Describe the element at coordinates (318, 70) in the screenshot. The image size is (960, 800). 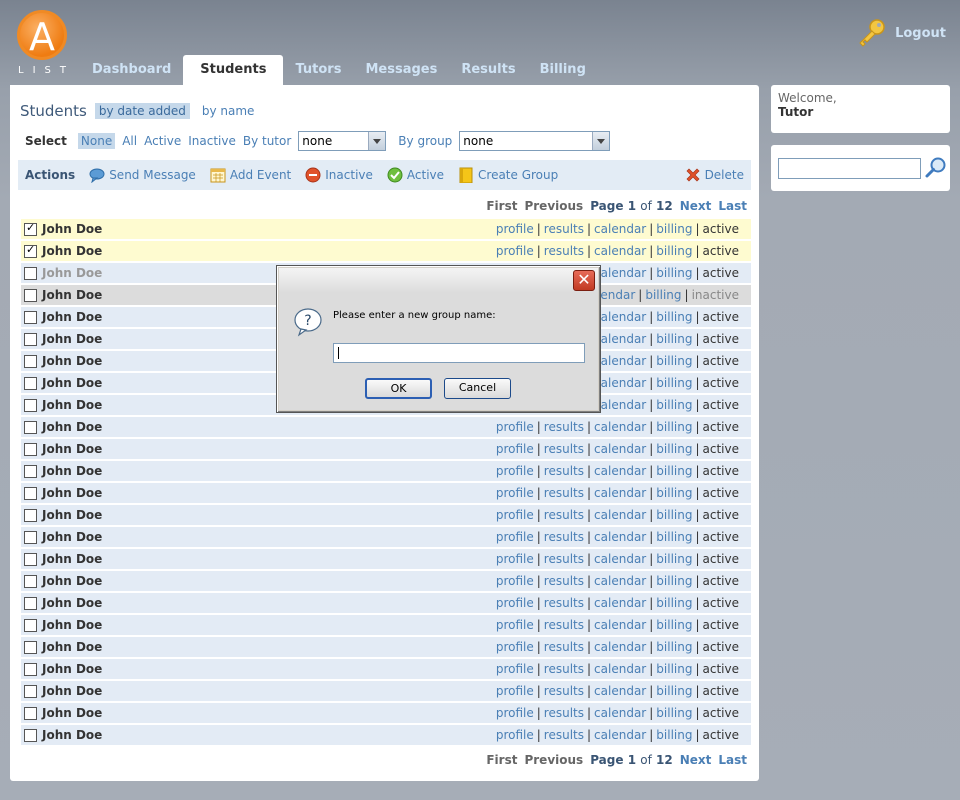
I see `tab-tutors: Tutors` at that location.